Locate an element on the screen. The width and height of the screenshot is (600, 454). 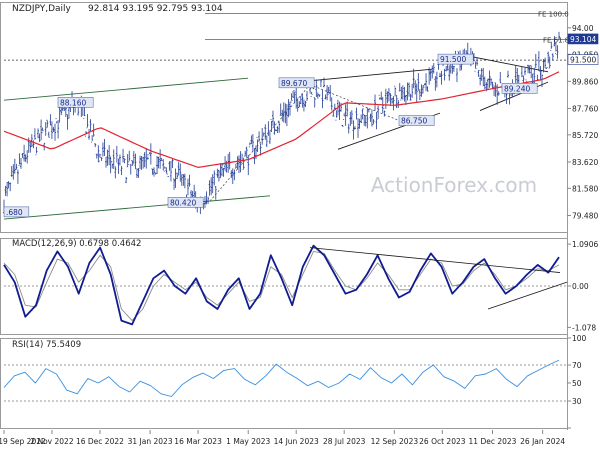
price-y-tick-label: 81.580 is located at coordinates (585, 188).